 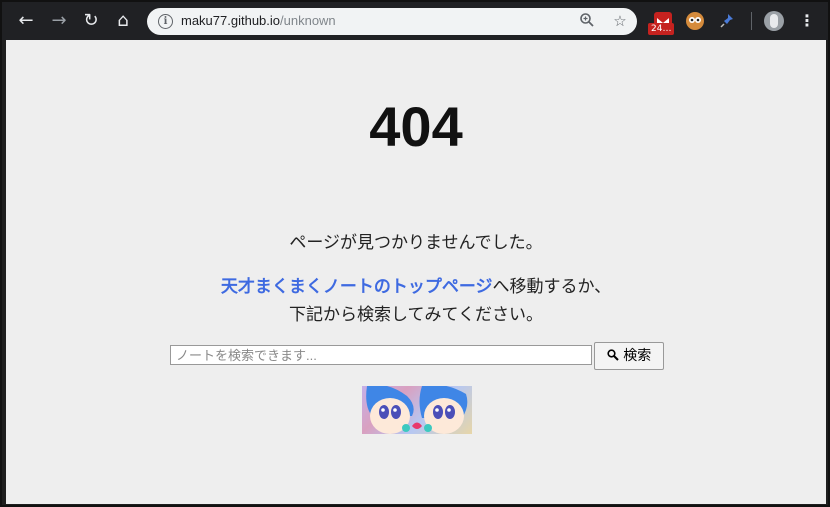 What do you see at coordinates (620, 21) in the screenshot?
I see `bookmark-star-icon: ☆` at bounding box center [620, 21].